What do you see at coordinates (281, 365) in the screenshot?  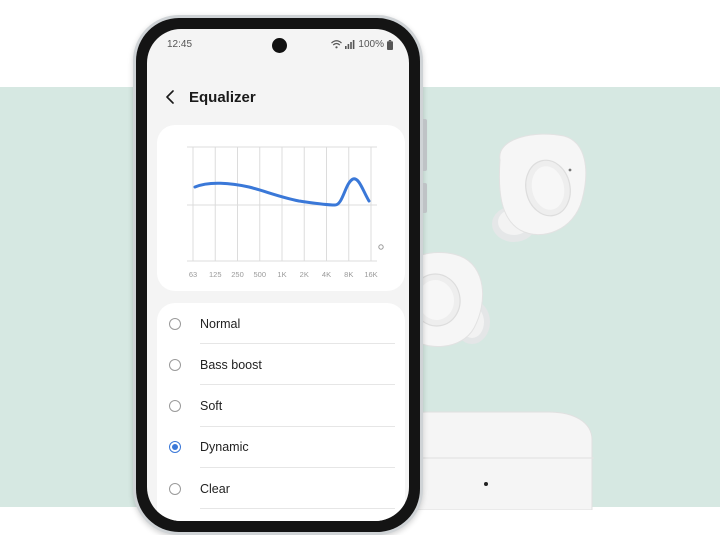 I see `preset-option-bass-boost: Bass boost` at bounding box center [281, 365].